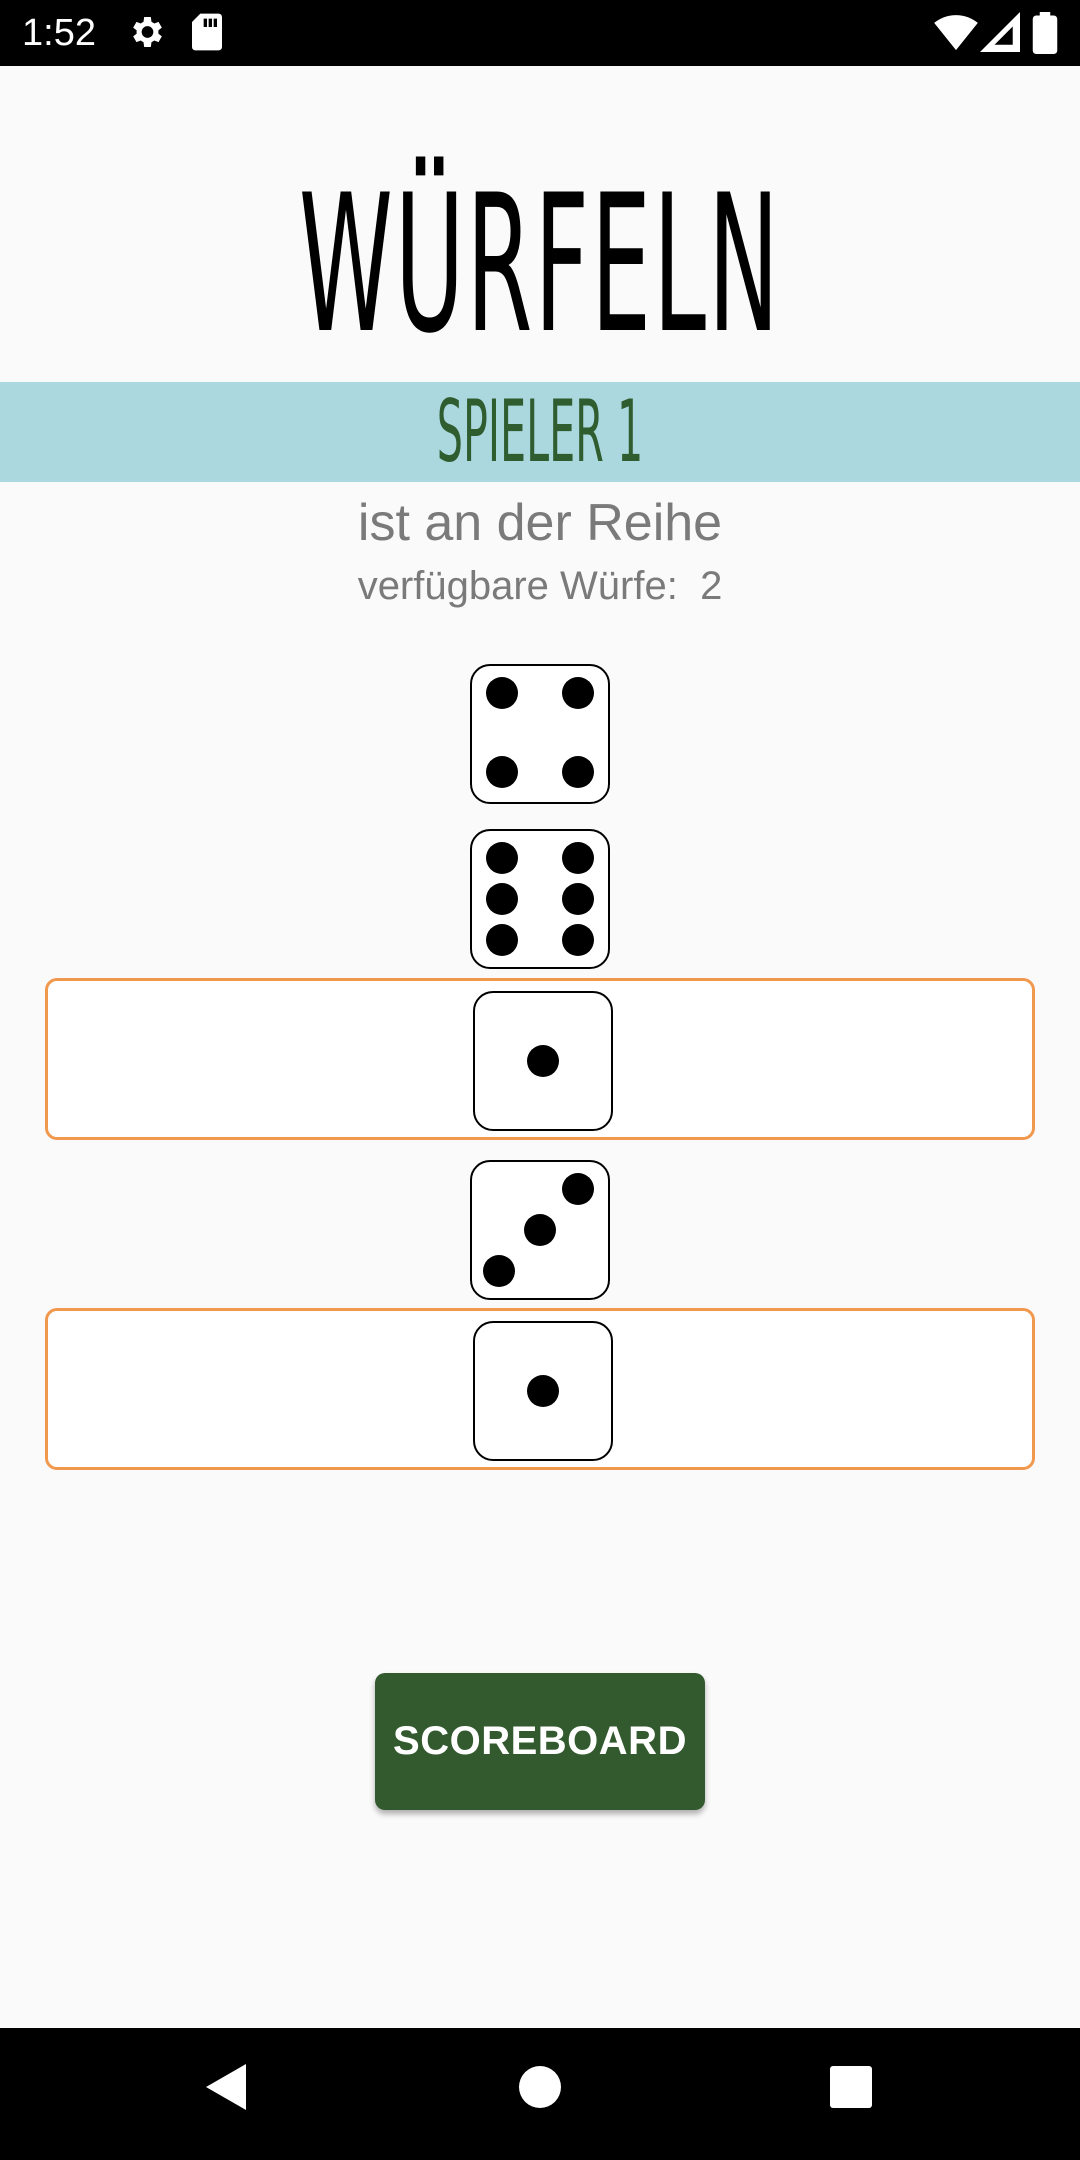 The height and width of the screenshot is (2160, 1080). Describe the element at coordinates (540, 2089) in the screenshot. I see `home-icon` at that location.